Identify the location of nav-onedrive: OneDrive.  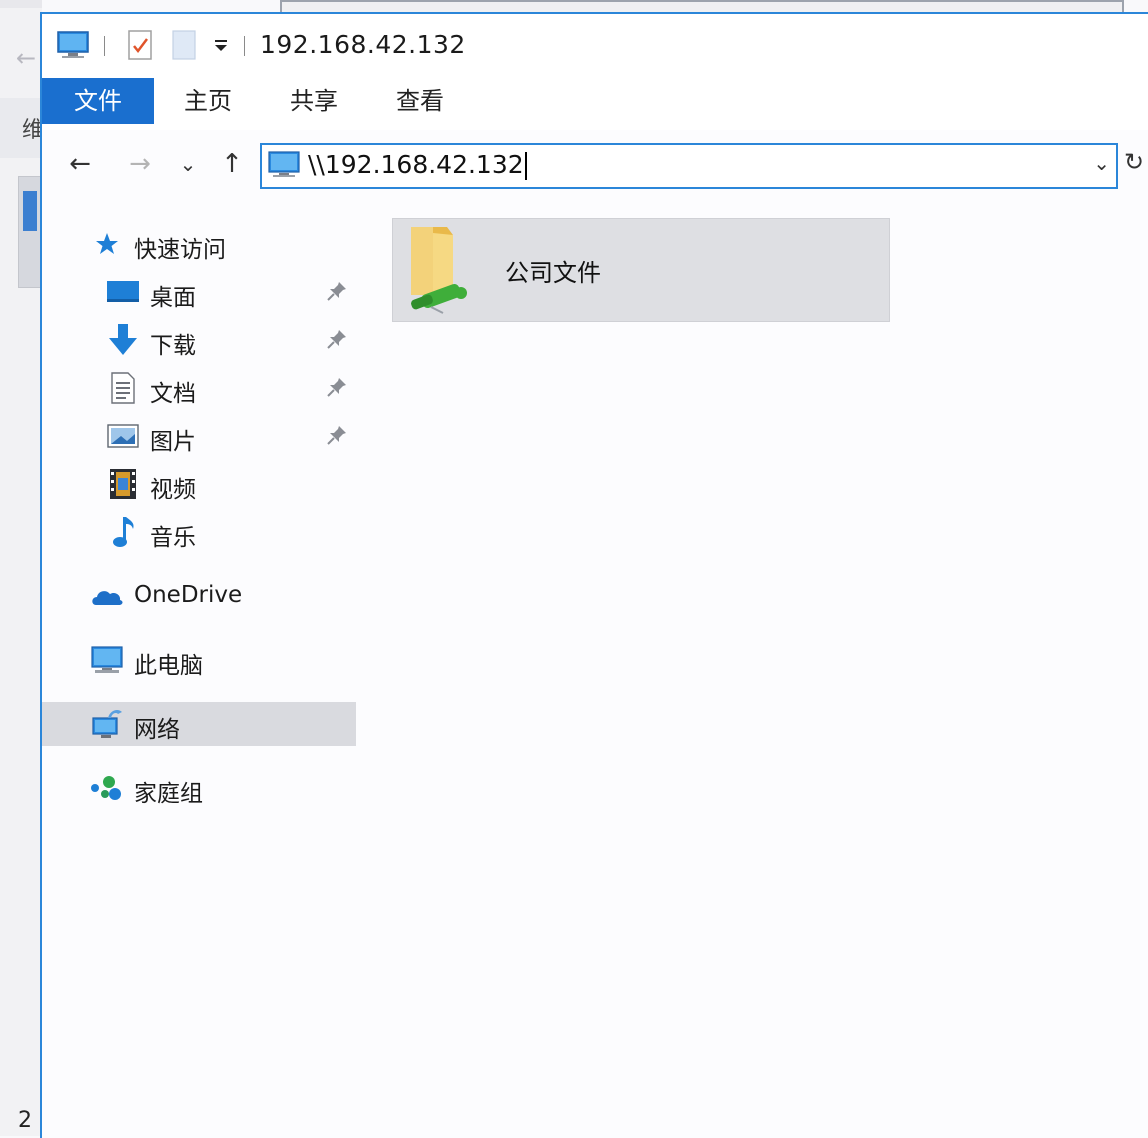
(199, 596).